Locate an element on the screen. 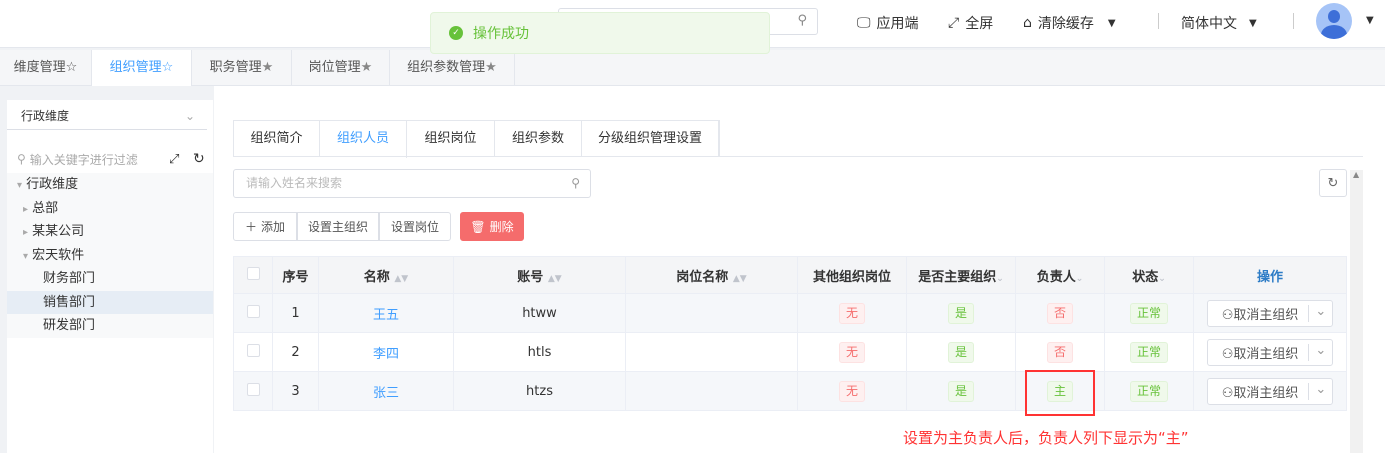  cell-status: 正常 is located at coordinates (1149, 391).